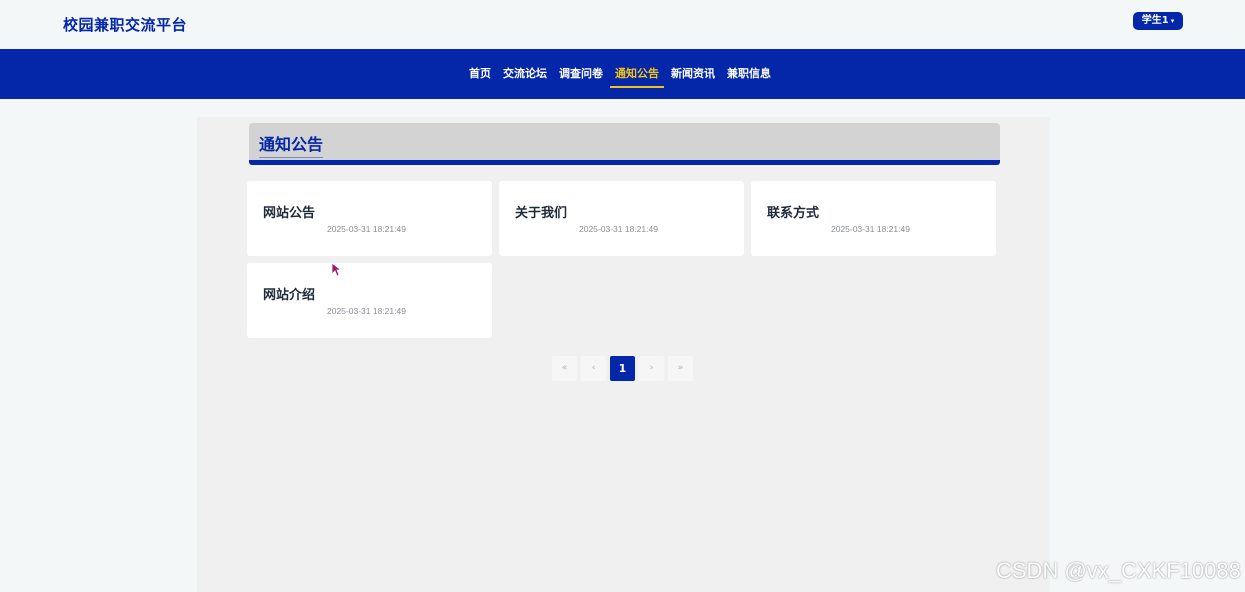  I want to click on last-page-button: », so click(680, 368).